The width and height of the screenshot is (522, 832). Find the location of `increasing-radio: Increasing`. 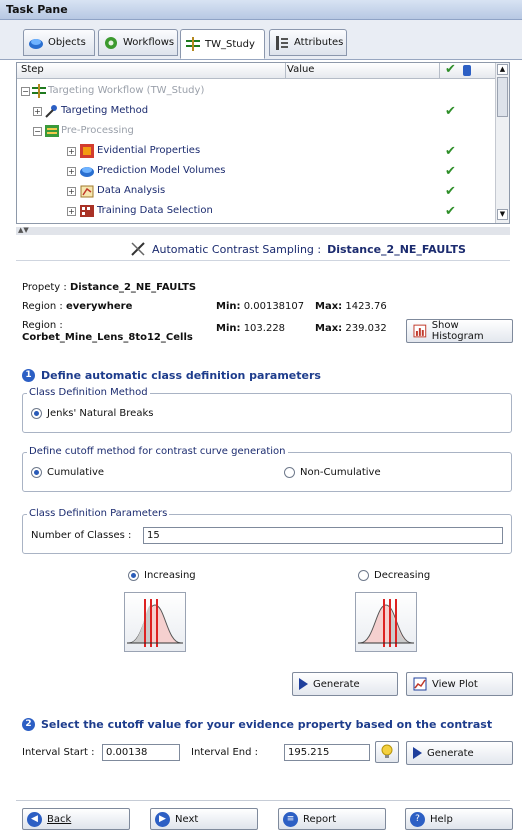

increasing-radio: Increasing is located at coordinates (162, 575).